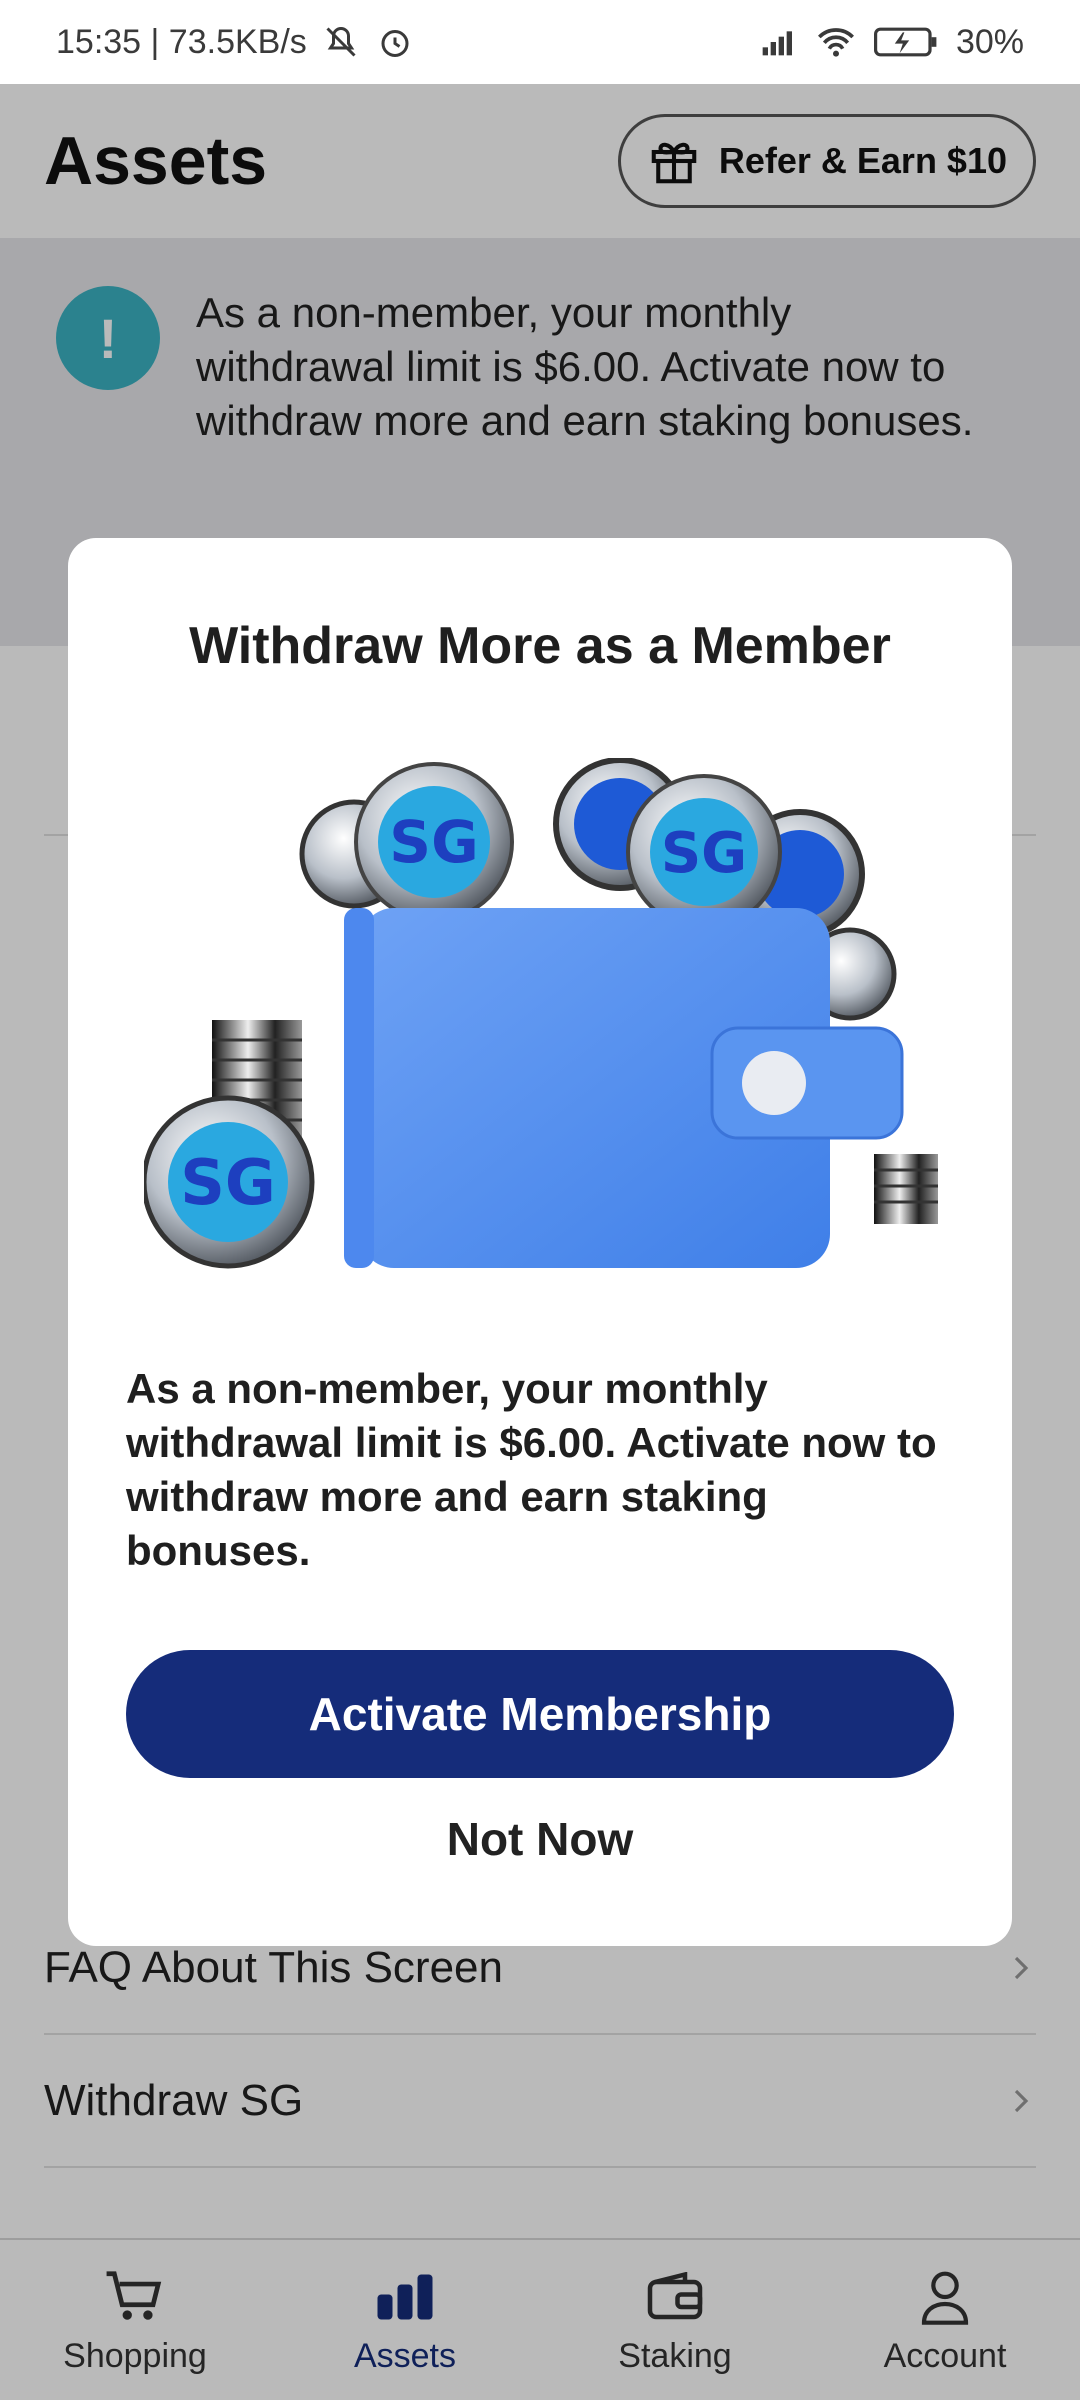 The height and width of the screenshot is (2400, 1080). I want to click on status-bar: 15:35 | 73.5KB/s 30%, so click(540, 42).